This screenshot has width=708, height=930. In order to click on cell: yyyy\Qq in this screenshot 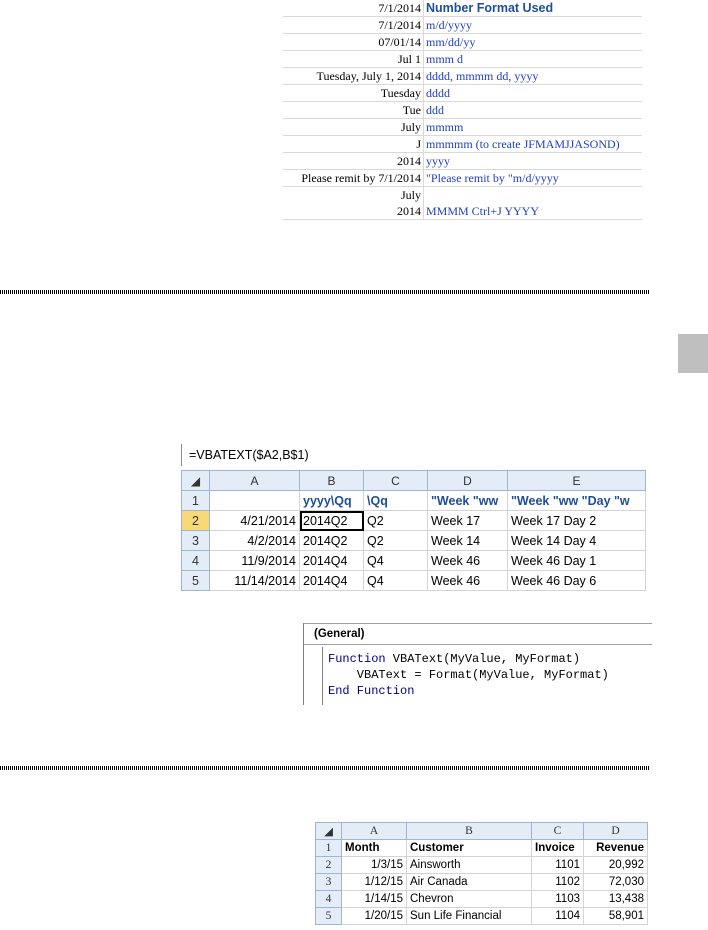, I will do `click(331, 500)`.